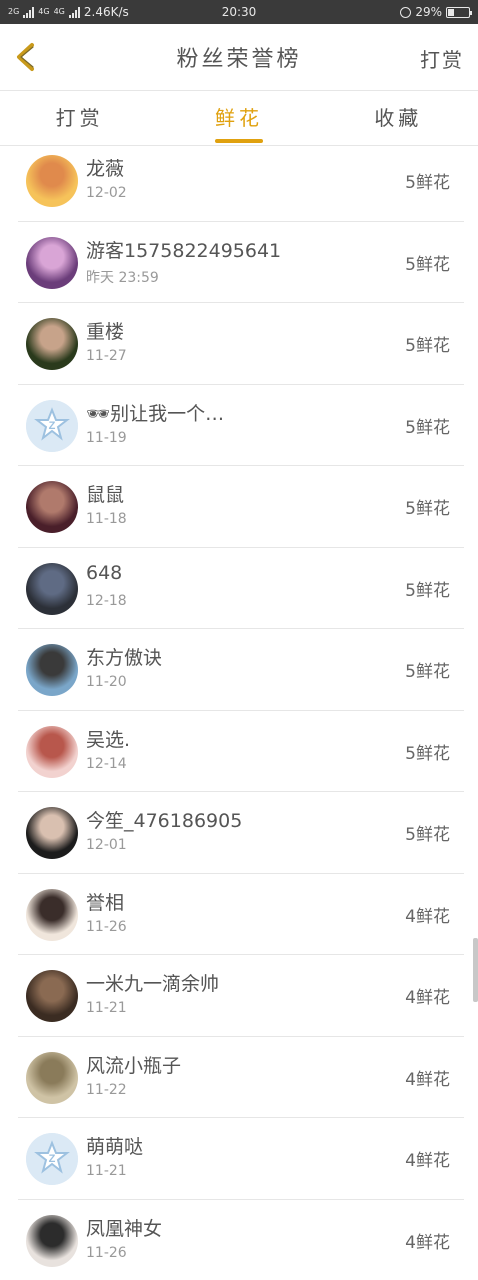 This screenshot has width=478, height=1280. I want to click on fan-name: 重楼, so click(105, 332).